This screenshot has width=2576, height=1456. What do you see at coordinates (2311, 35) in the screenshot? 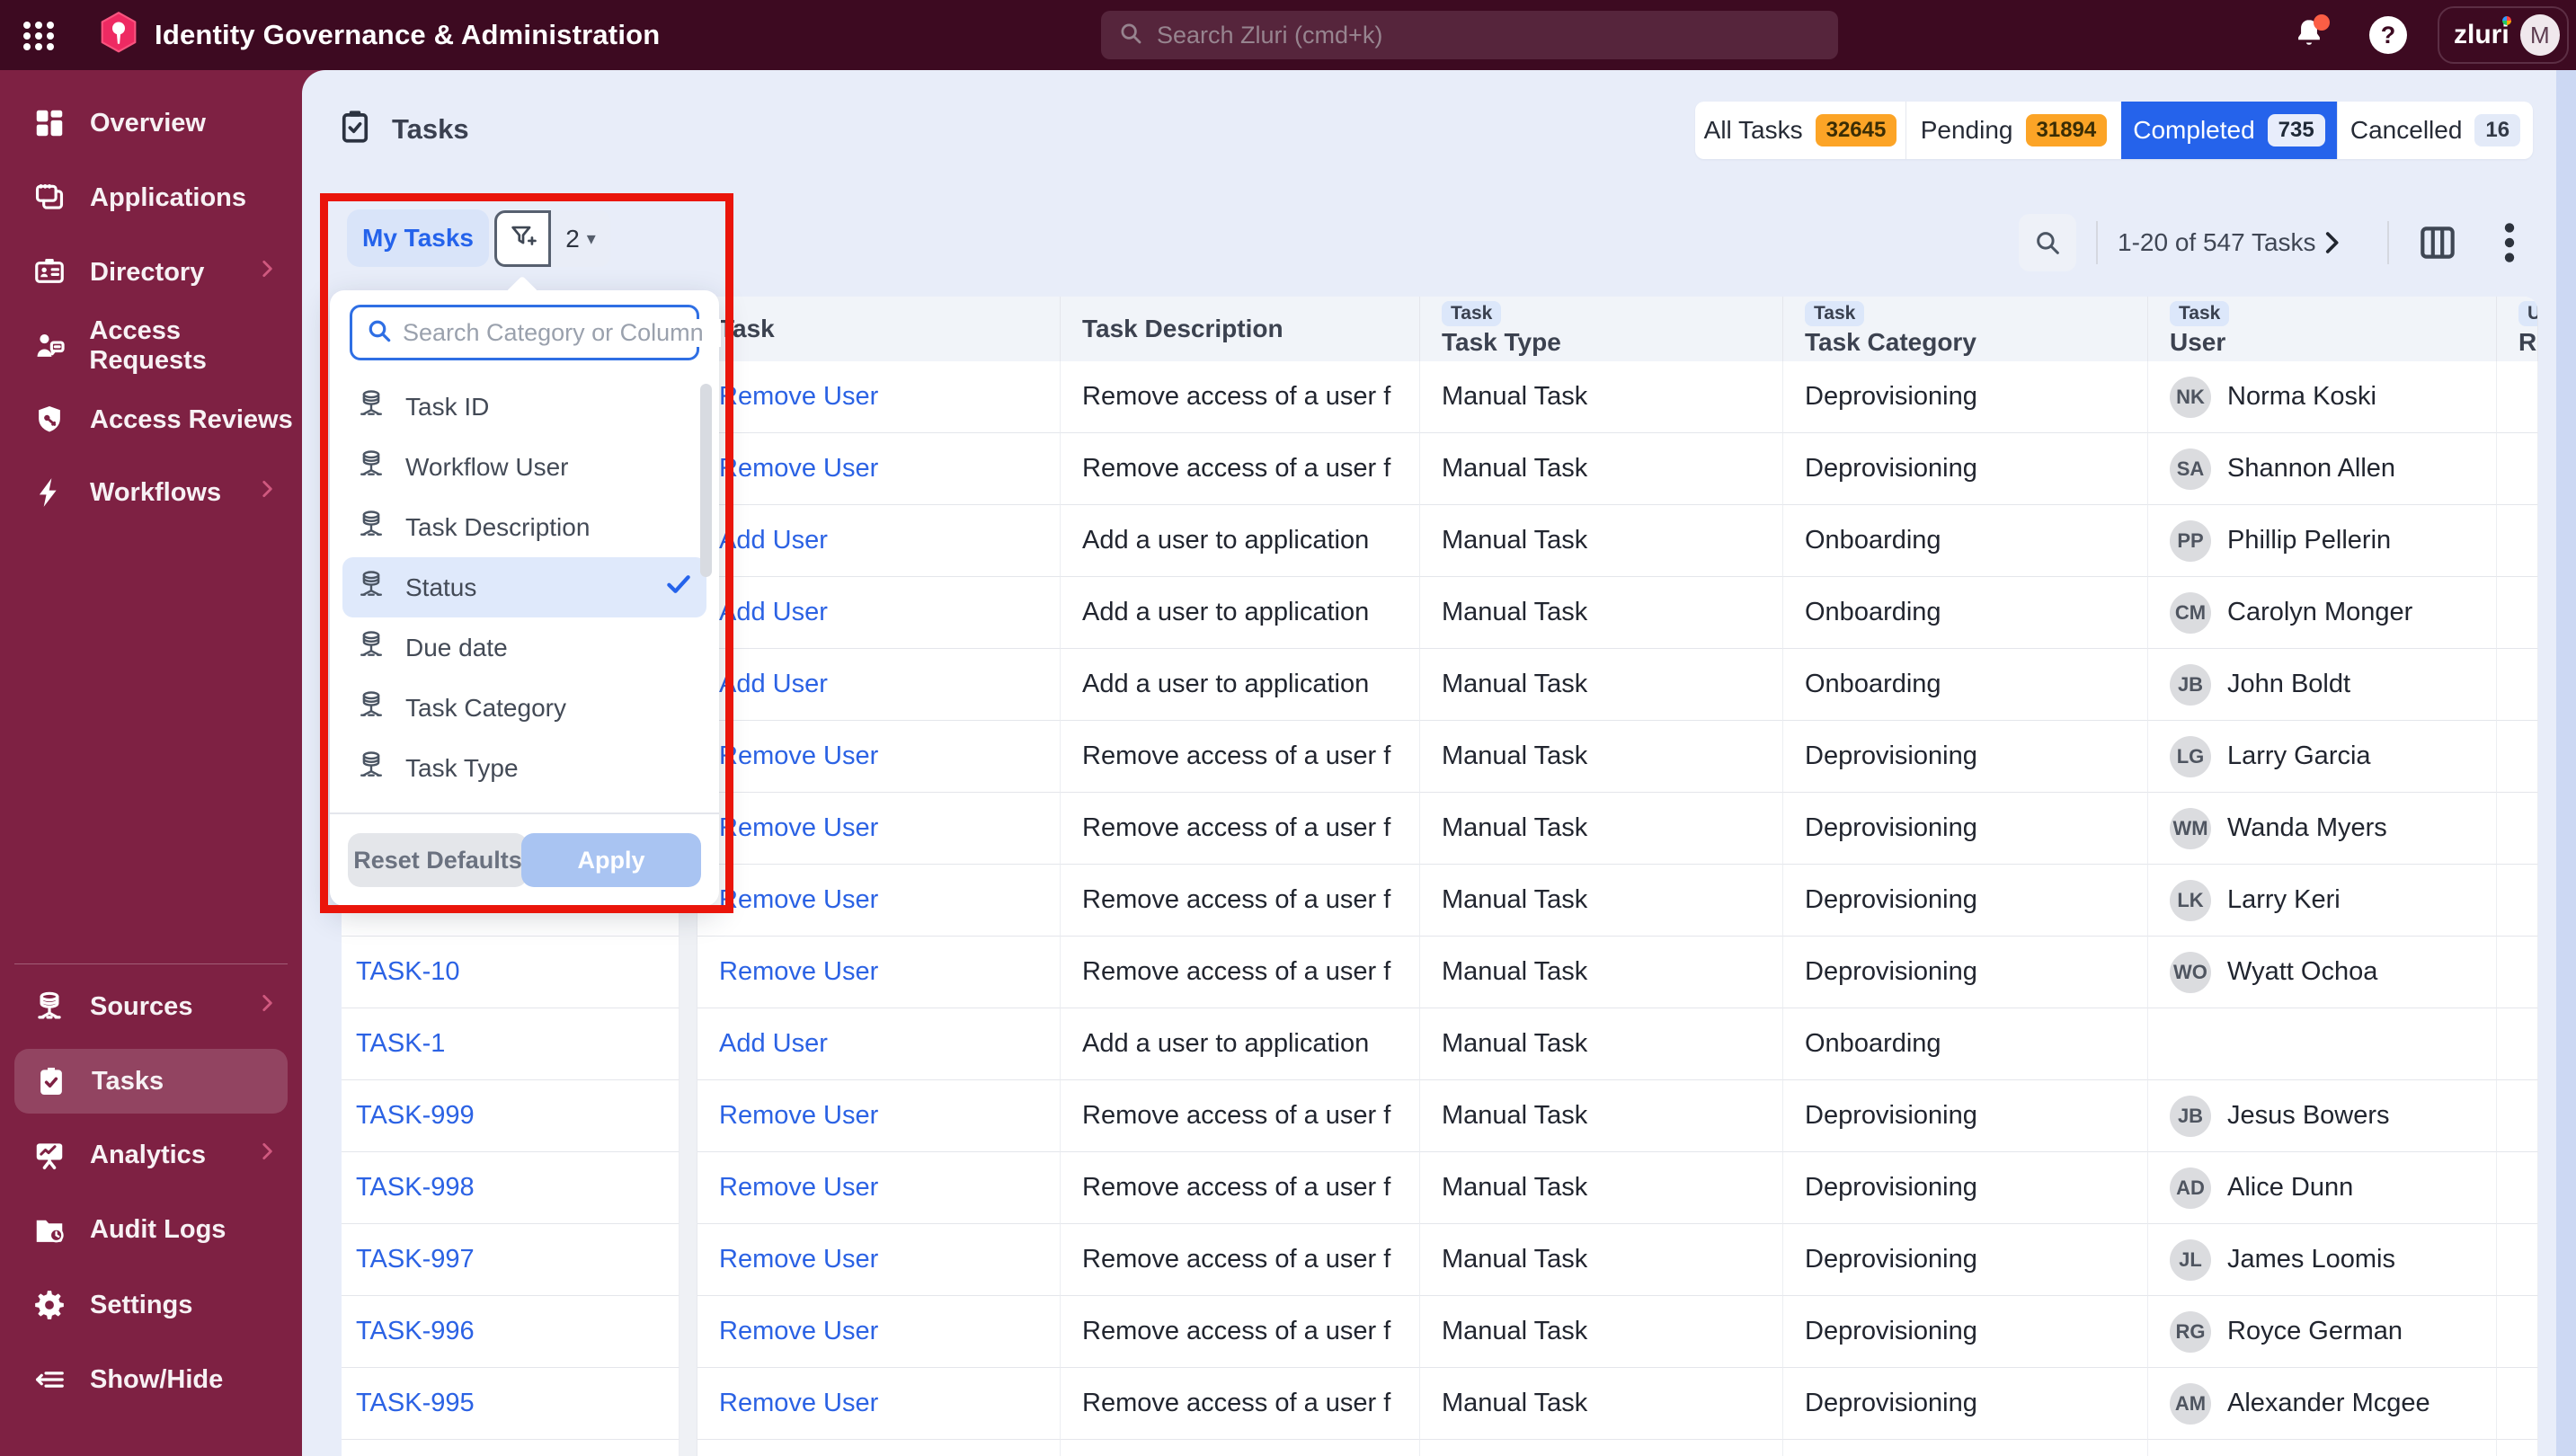
I see `notifications-bell-icon` at bounding box center [2311, 35].